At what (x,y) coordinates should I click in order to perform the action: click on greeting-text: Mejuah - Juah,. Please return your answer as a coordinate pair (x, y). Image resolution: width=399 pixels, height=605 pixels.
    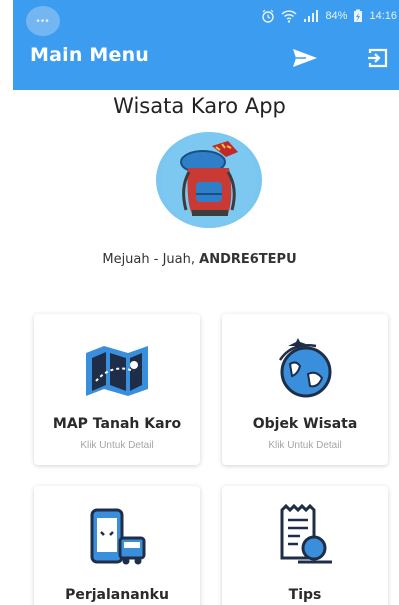
    Looking at the image, I should click on (148, 259).